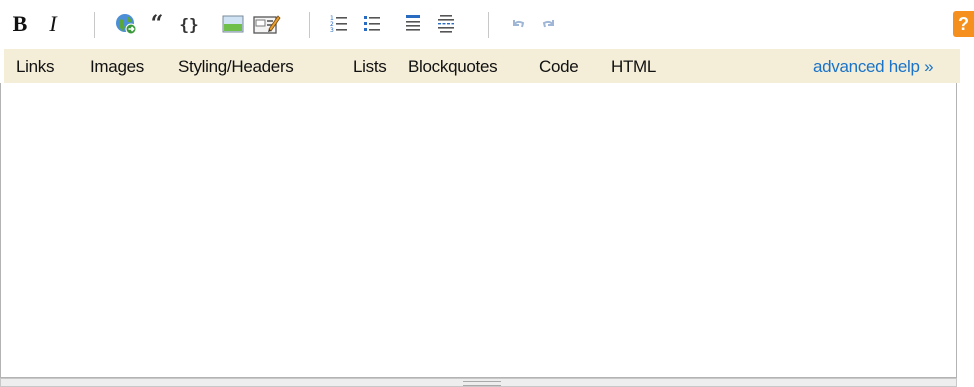  I want to click on blockquote-icon: “, so click(157, 24).